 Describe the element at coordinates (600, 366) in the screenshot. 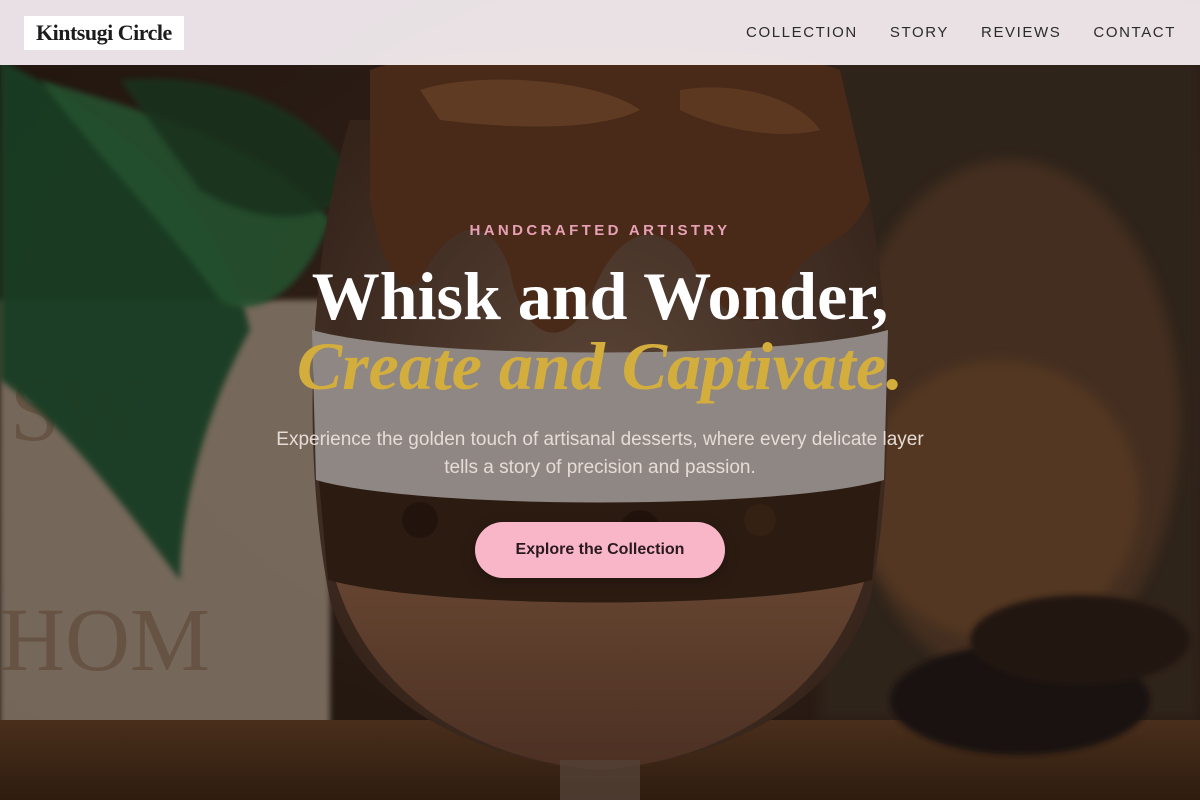

I see `hero-headline-line2: Create and Captivate.` at that location.